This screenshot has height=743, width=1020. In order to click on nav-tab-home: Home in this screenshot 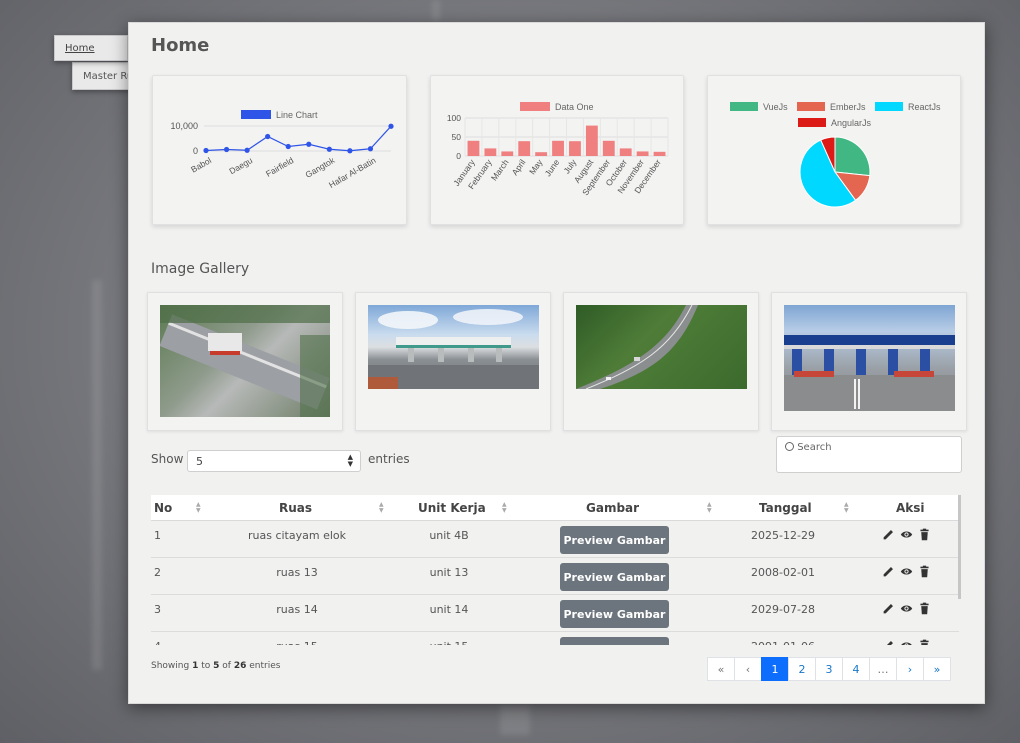, I will do `click(91, 48)`.